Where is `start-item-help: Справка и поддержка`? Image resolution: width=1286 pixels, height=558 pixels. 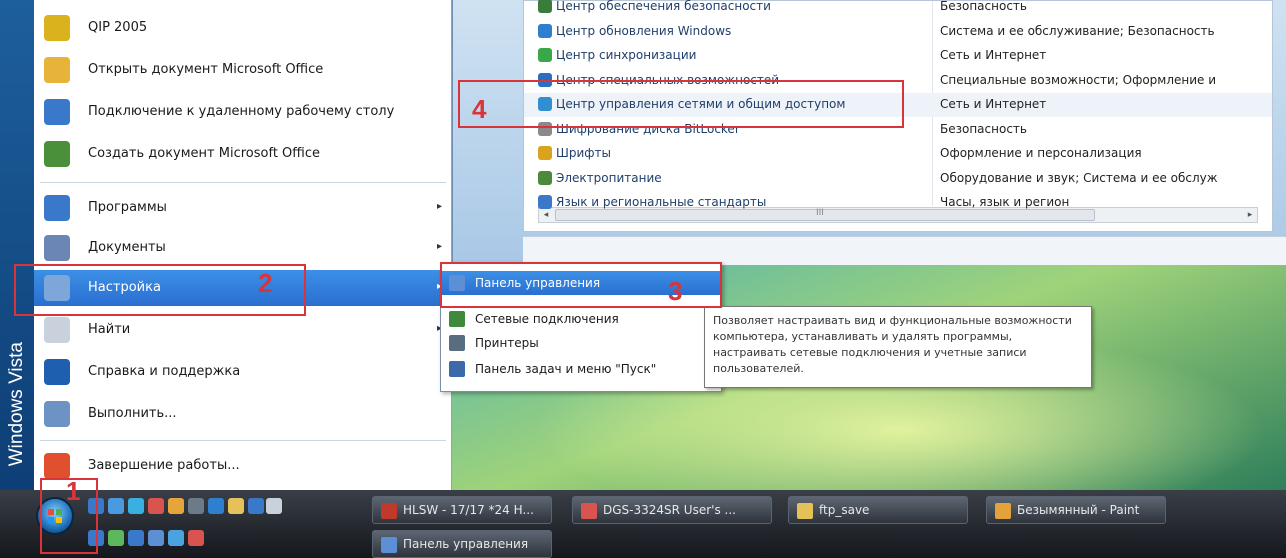 start-item-help: Справка и поддержка is located at coordinates (243, 372).